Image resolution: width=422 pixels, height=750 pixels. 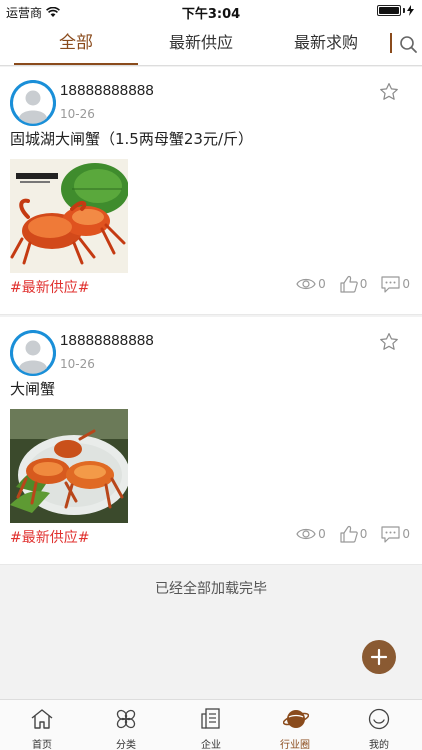 I want to click on enterprise-icon, so click(x=210, y=718).